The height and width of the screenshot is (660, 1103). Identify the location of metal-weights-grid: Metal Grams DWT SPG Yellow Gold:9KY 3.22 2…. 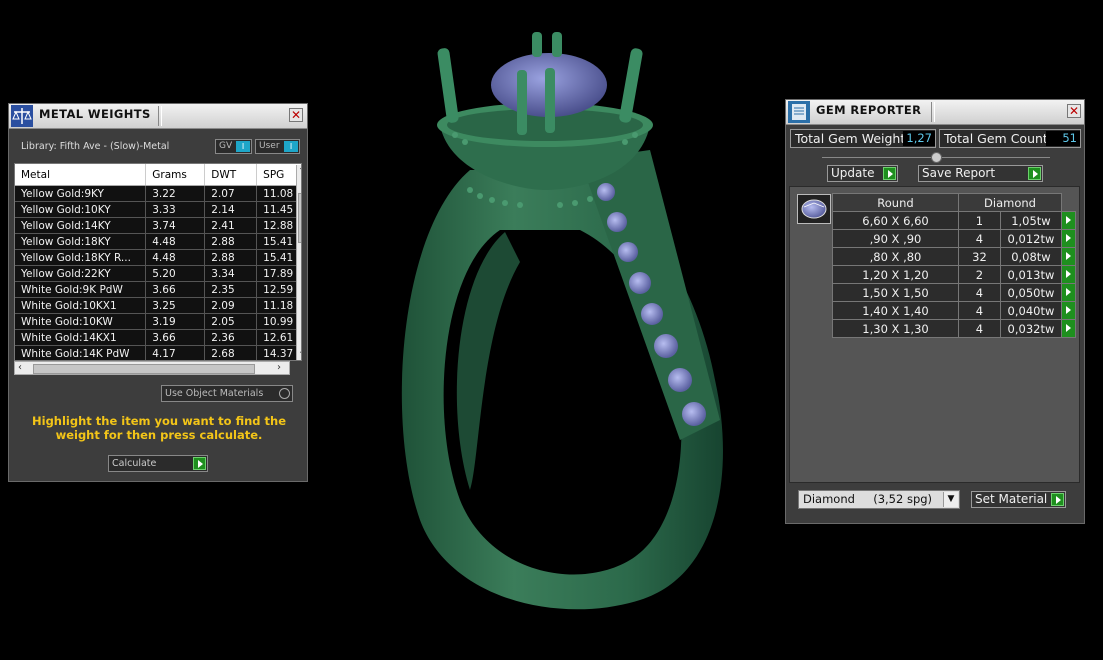
(158, 262).